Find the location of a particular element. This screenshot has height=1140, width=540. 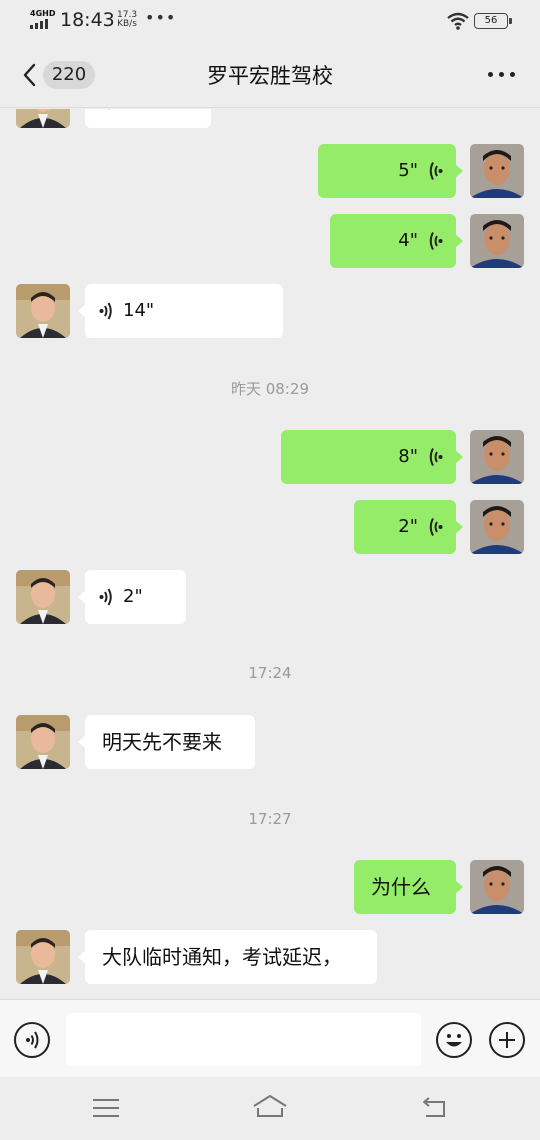

voice-duration: 14" is located at coordinates (139, 310).